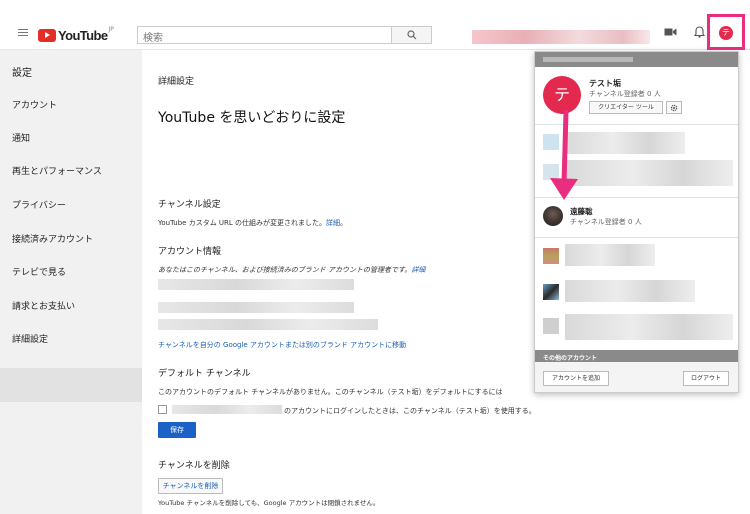 This screenshot has height=514, width=750. I want to click on default-channel-checkbox-label: のアカウントにログインしたときは、このチャンネル（テスト垢）を使用する。, so click(410, 411).